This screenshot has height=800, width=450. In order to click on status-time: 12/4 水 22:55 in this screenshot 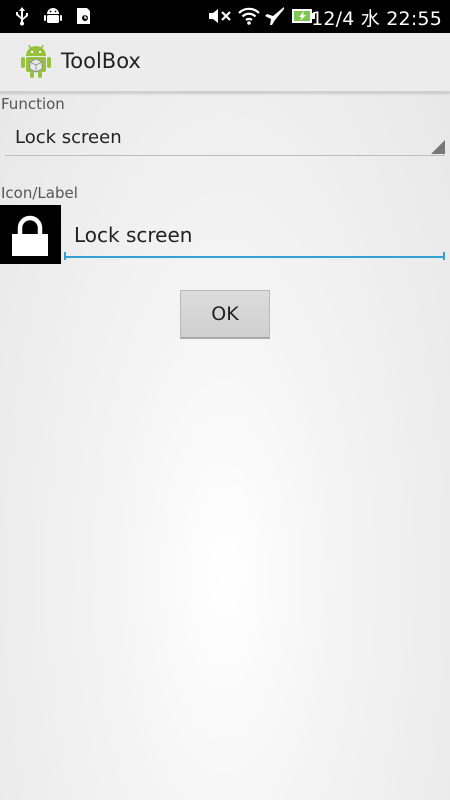, I will do `click(376, 19)`.